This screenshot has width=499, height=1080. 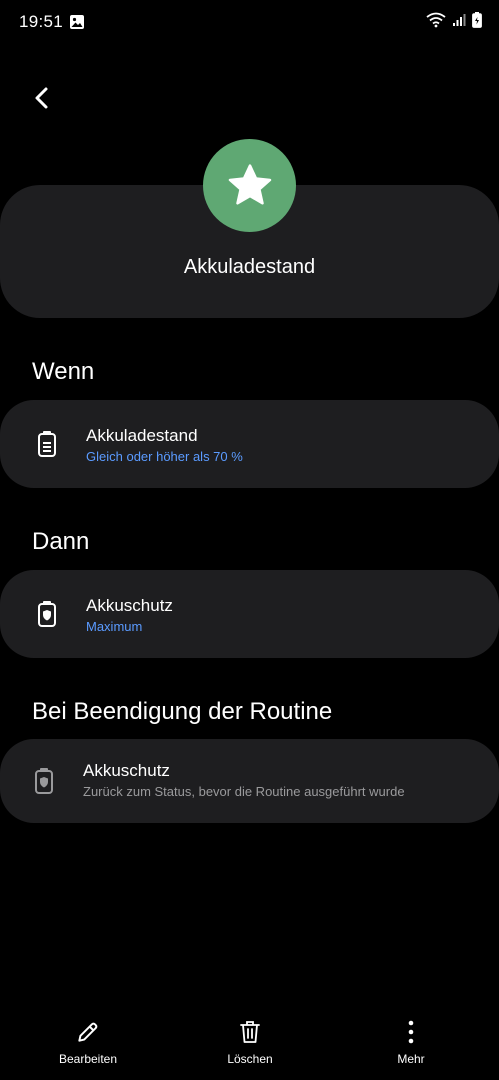 What do you see at coordinates (182, 711) in the screenshot?
I see `section-title-routine-end: Bei Beendigung der Routine` at bounding box center [182, 711].